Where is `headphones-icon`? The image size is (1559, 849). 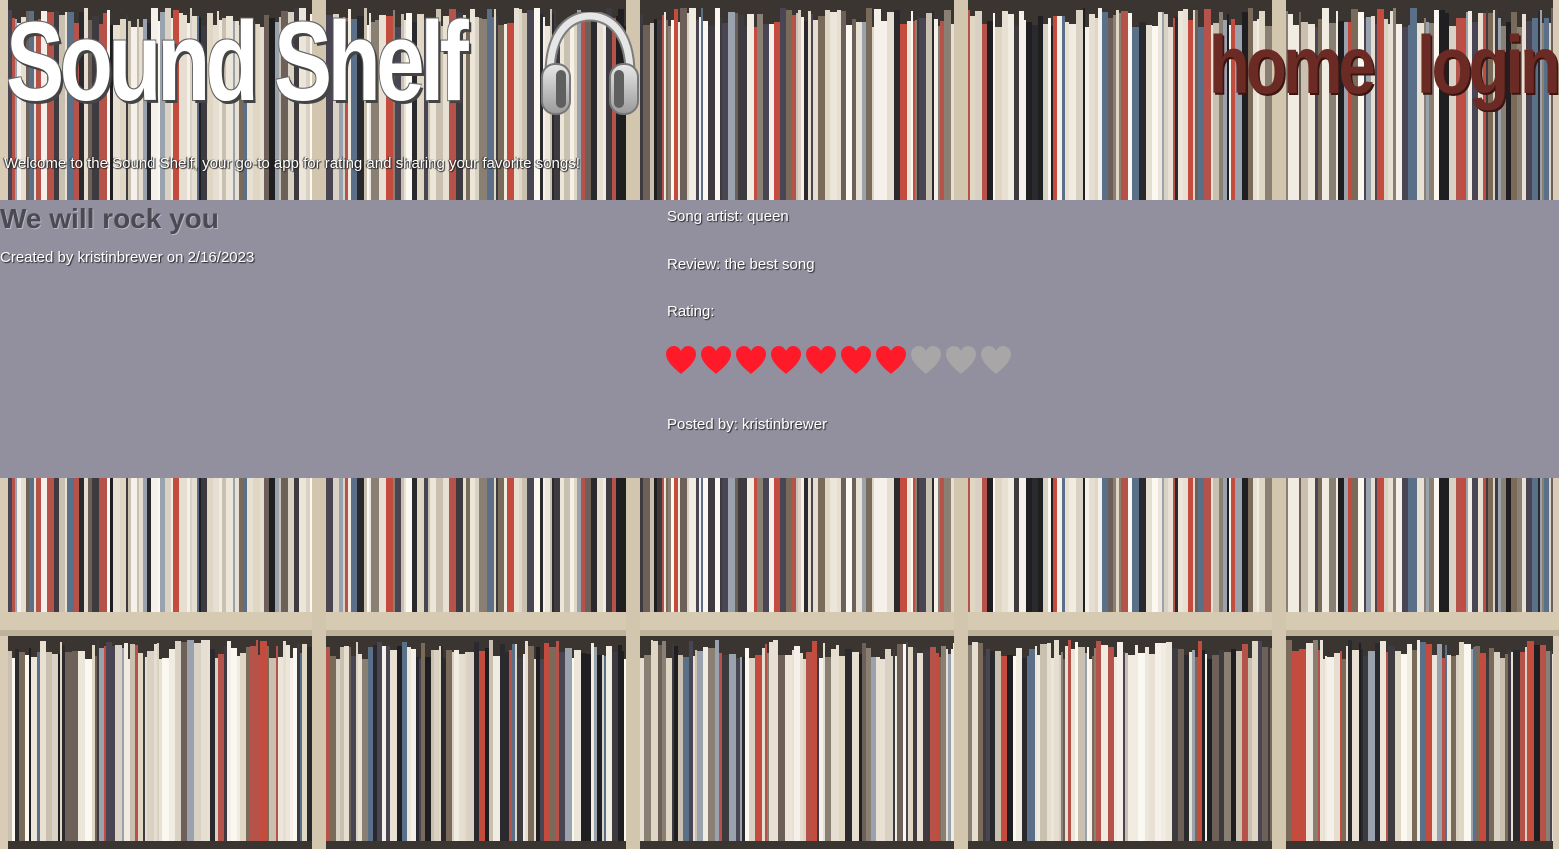 headphones-icon is located at coordinates (590, 63).